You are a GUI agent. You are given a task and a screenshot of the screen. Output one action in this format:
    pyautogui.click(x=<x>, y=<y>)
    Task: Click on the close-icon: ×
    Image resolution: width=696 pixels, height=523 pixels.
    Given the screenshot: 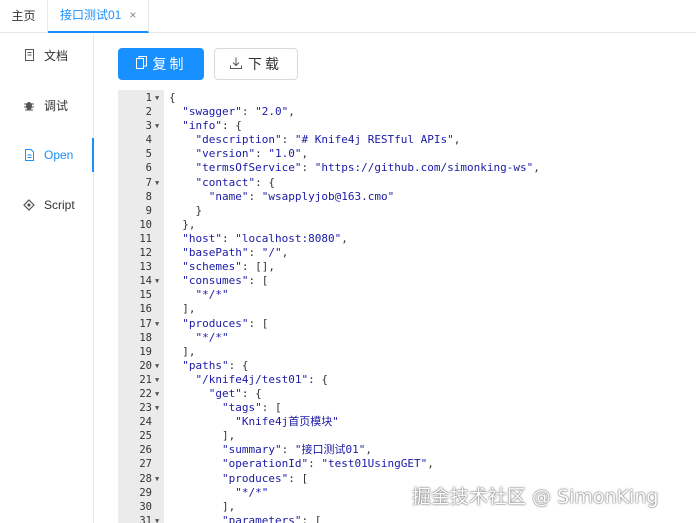 What is the action you would take?
    pyautogui.click(x=132, y=15)
    